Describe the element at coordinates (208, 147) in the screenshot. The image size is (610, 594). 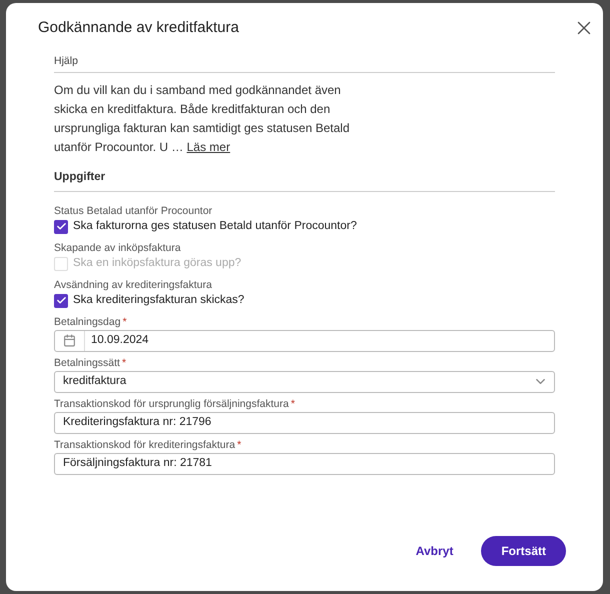
I see `read-more-link: Läs mer` at that location.